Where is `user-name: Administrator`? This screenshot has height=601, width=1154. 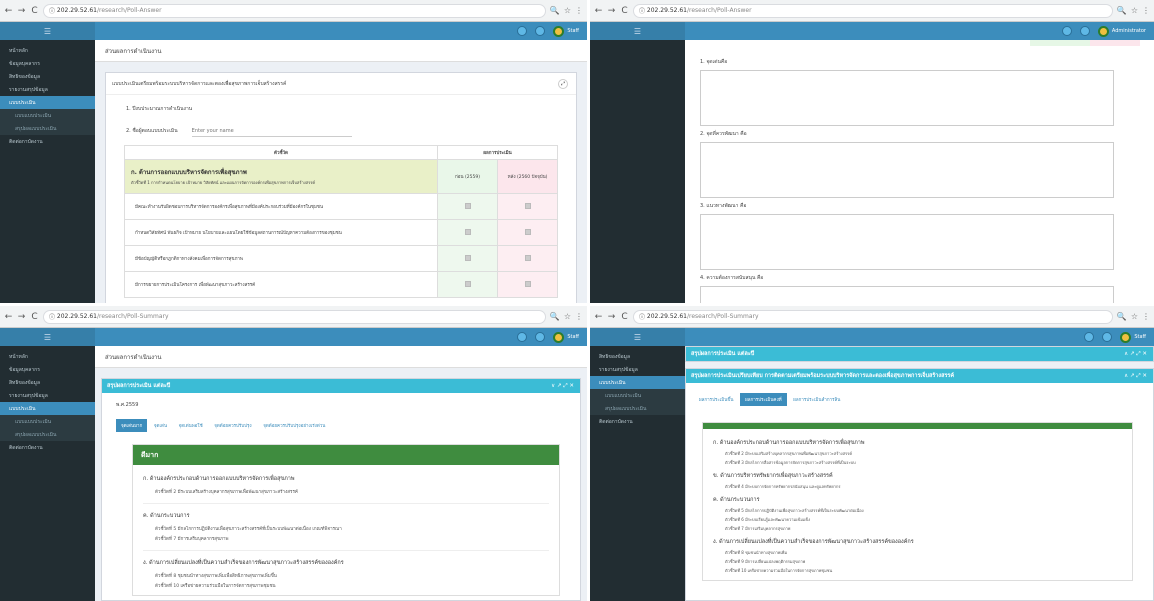
user-name: Administrator is located at coordinates (1129, 31).